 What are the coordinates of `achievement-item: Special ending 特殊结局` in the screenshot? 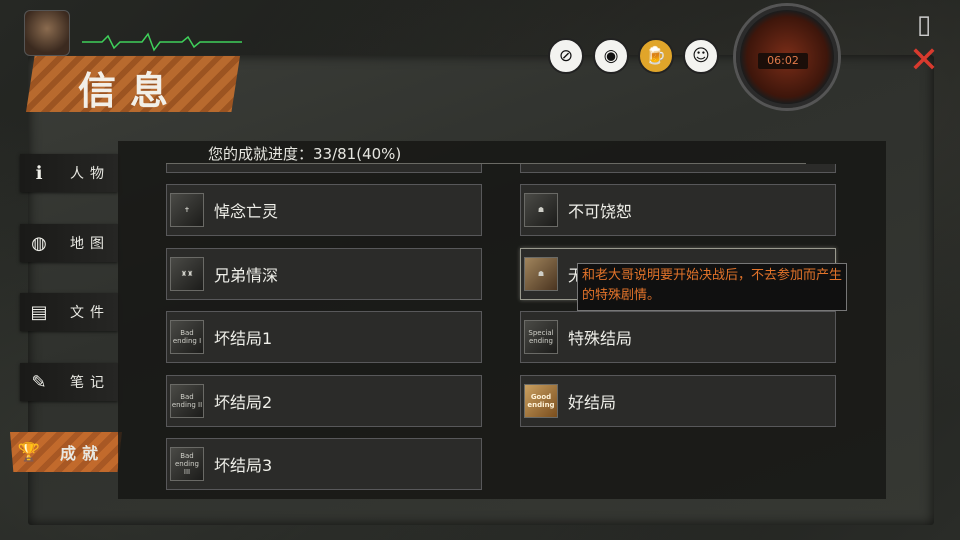 It's located at (678, 337).